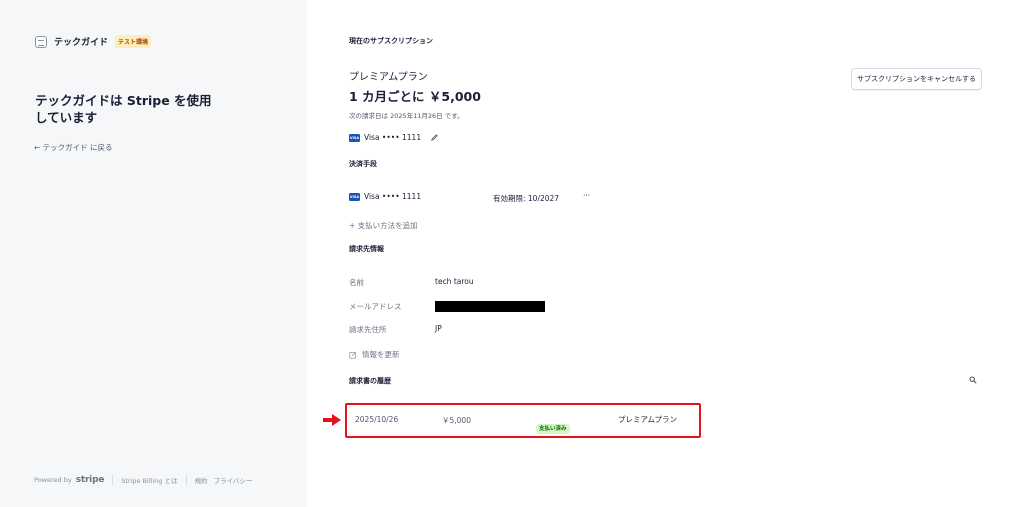  I want to click on privacy-link: プライバシー, so click(233, 480).